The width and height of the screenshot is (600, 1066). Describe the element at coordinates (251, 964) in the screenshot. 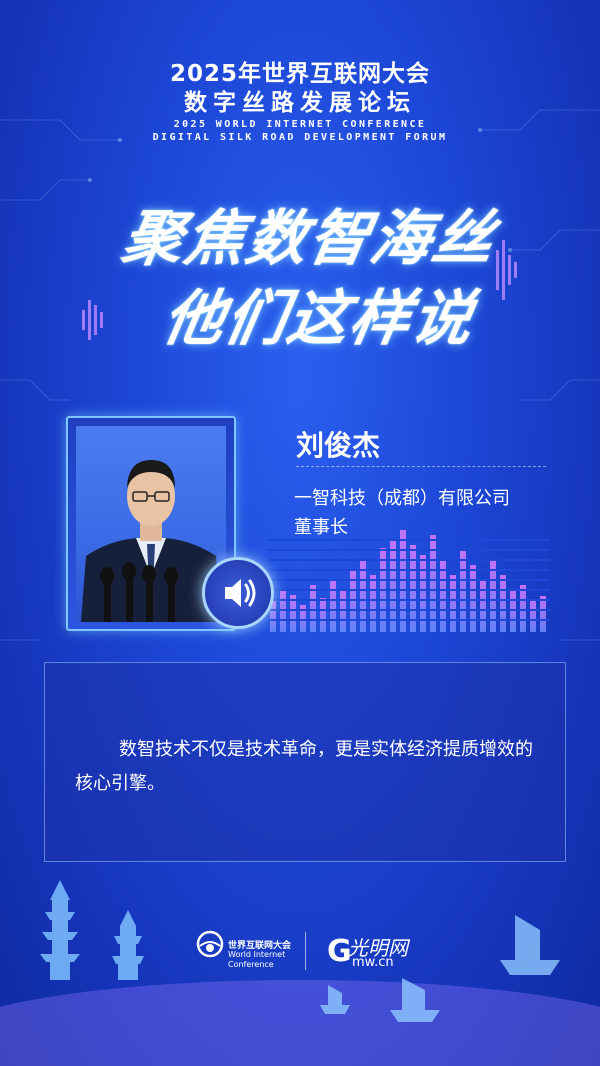

I see `wic-name-en-line2: Conference` at that location.